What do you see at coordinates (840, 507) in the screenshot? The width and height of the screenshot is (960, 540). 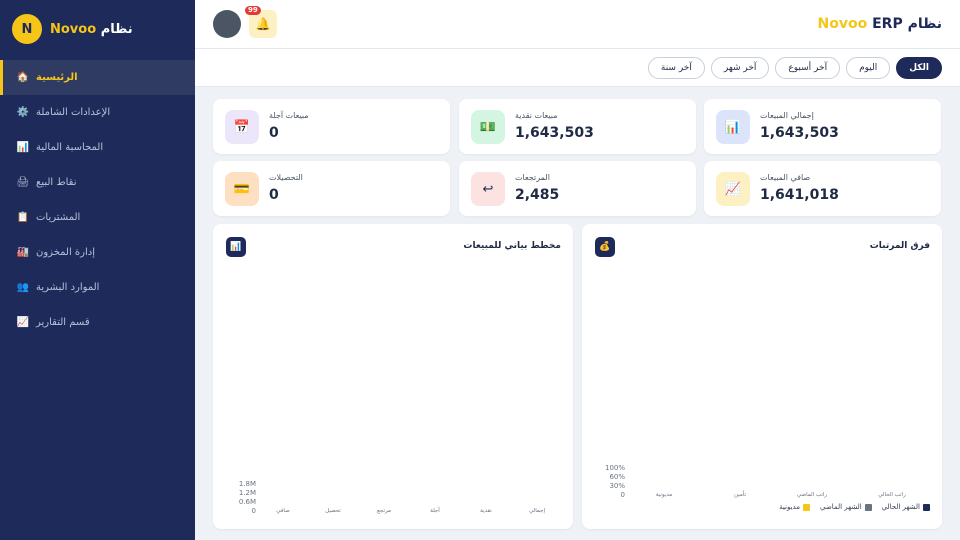 I see `legend-label: الشهر الماضي` at bounding box center [840, 507].